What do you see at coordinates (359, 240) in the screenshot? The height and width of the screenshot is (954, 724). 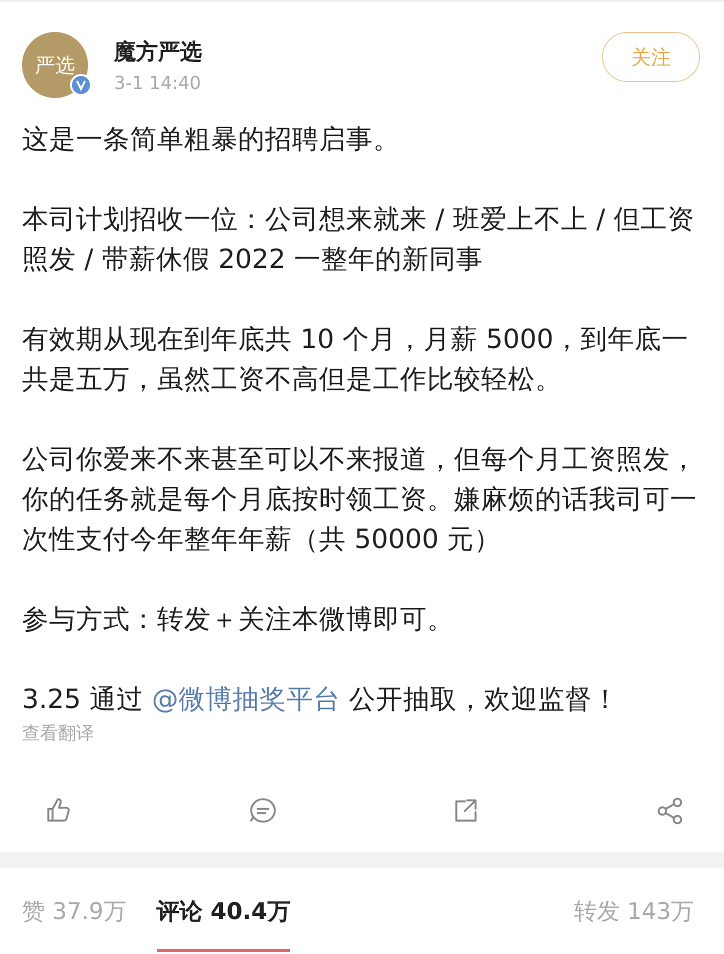 I see `post-paragraph: 本司计划招收一位：公司想来就来 / 班爱上不上 / 但工资照发 / 带薪休假 2022 一整年的新同事` at bounding box center [359, 240].